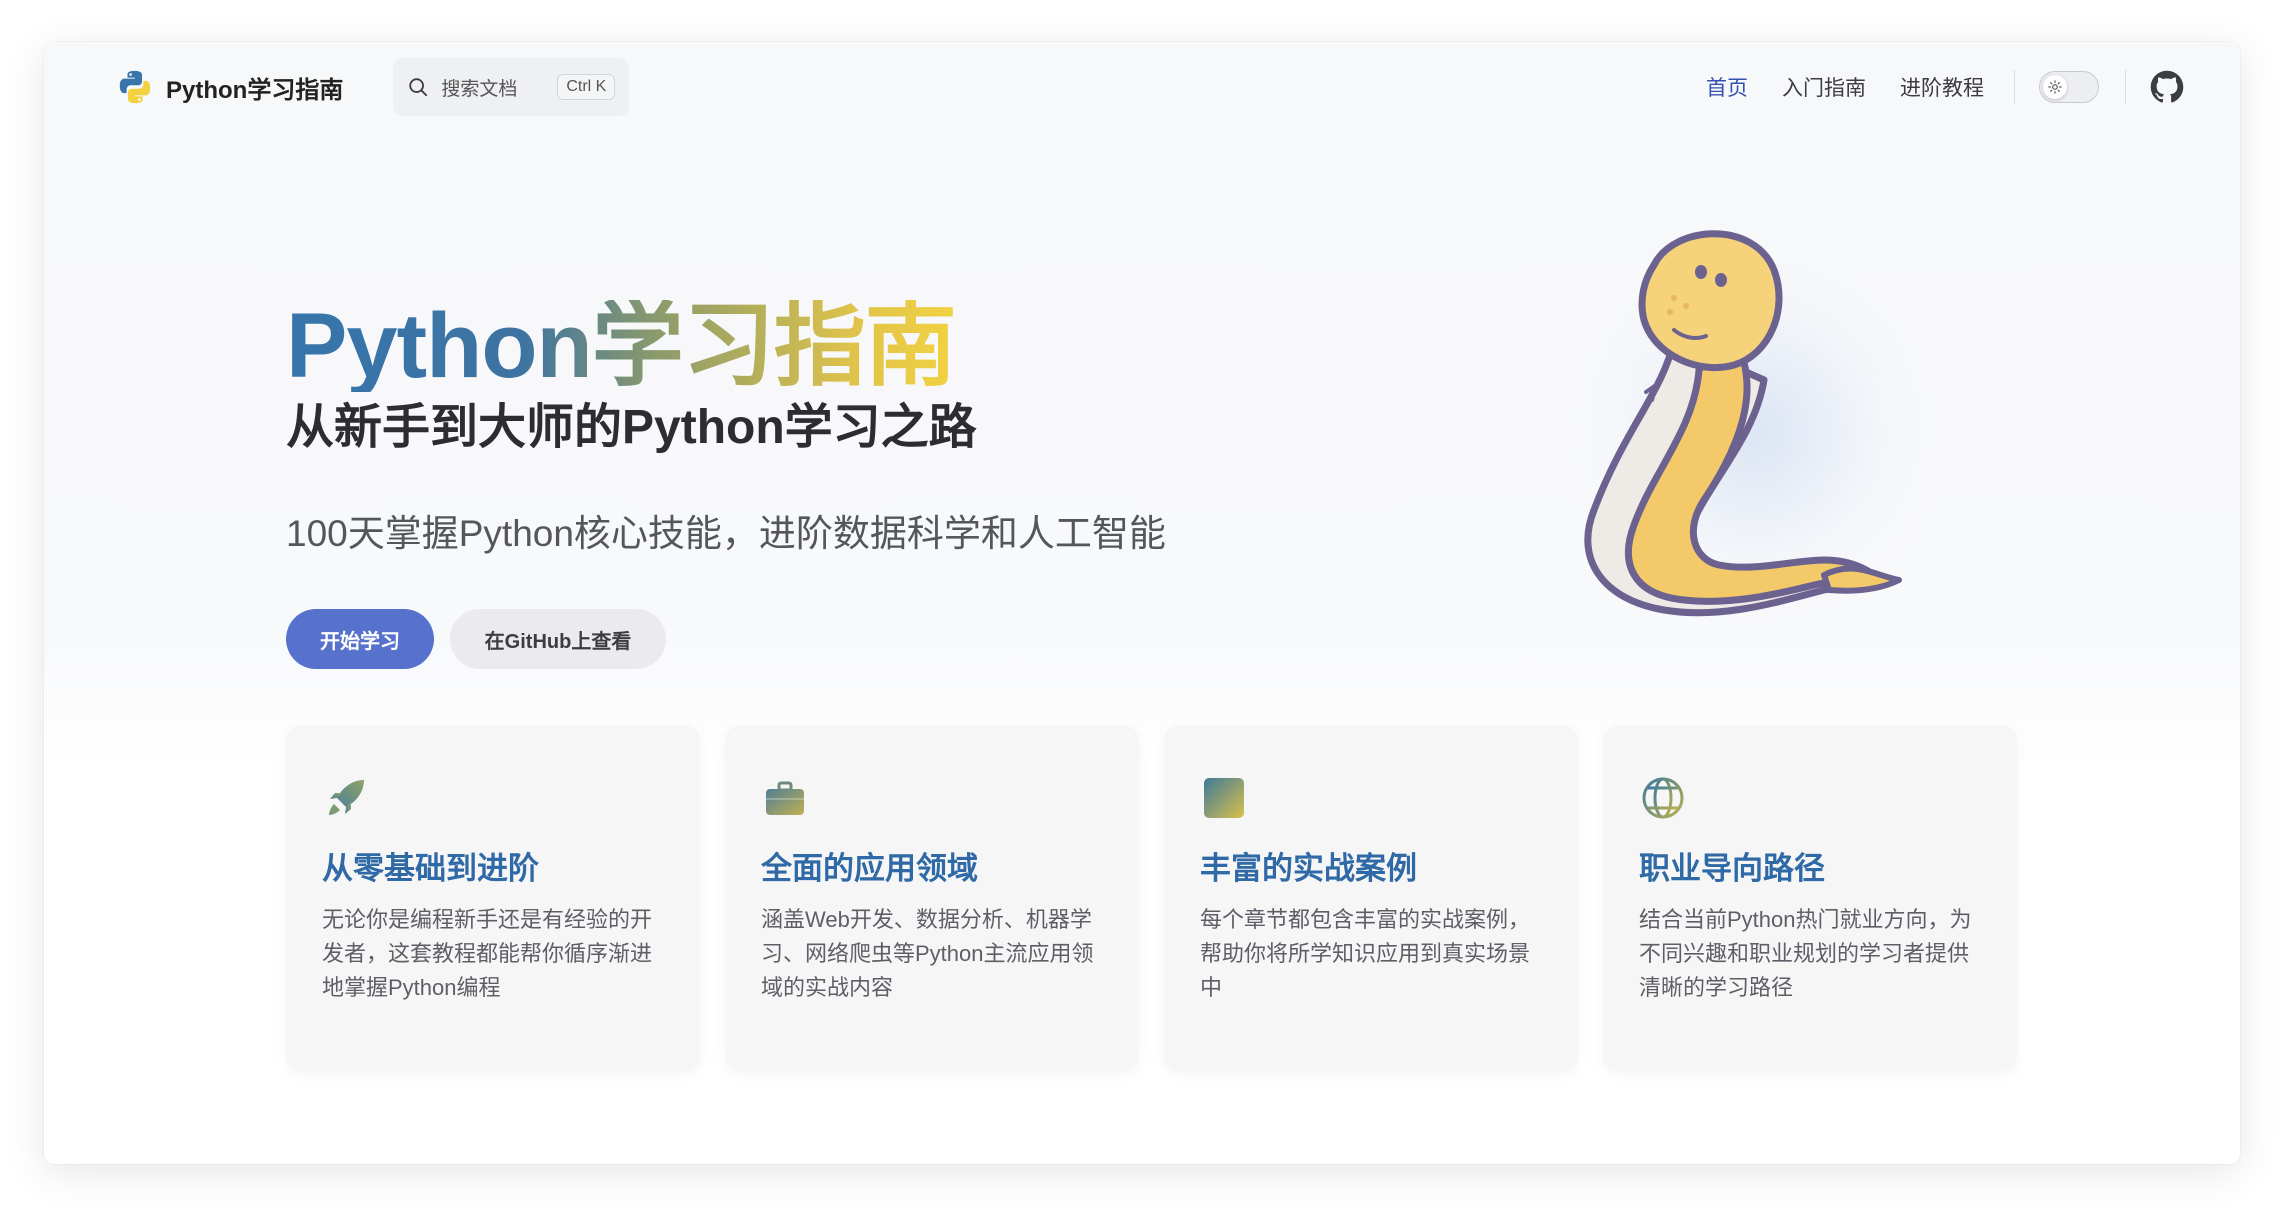  I want to click on nav-link-advanced: 进阶教程, so click(1942, 87).